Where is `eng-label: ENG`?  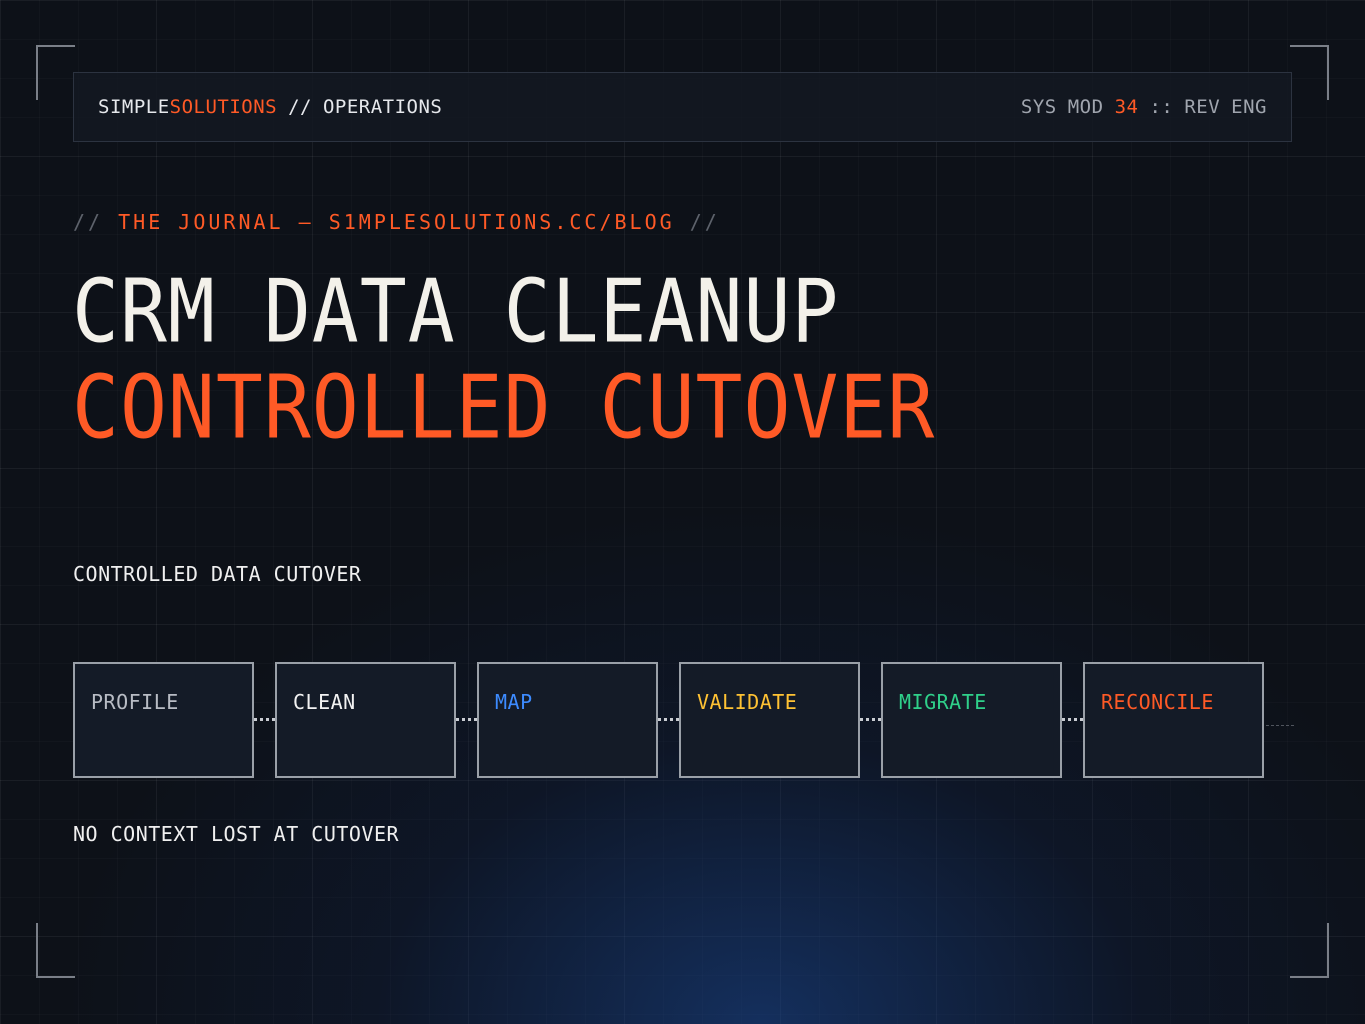
eng-label: ENG is located at coordinates (1249, 107).